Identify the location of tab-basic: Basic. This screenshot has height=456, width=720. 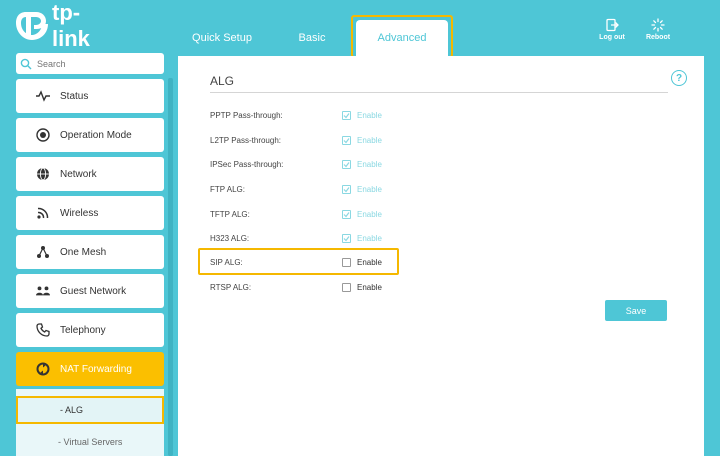
(312, 38).